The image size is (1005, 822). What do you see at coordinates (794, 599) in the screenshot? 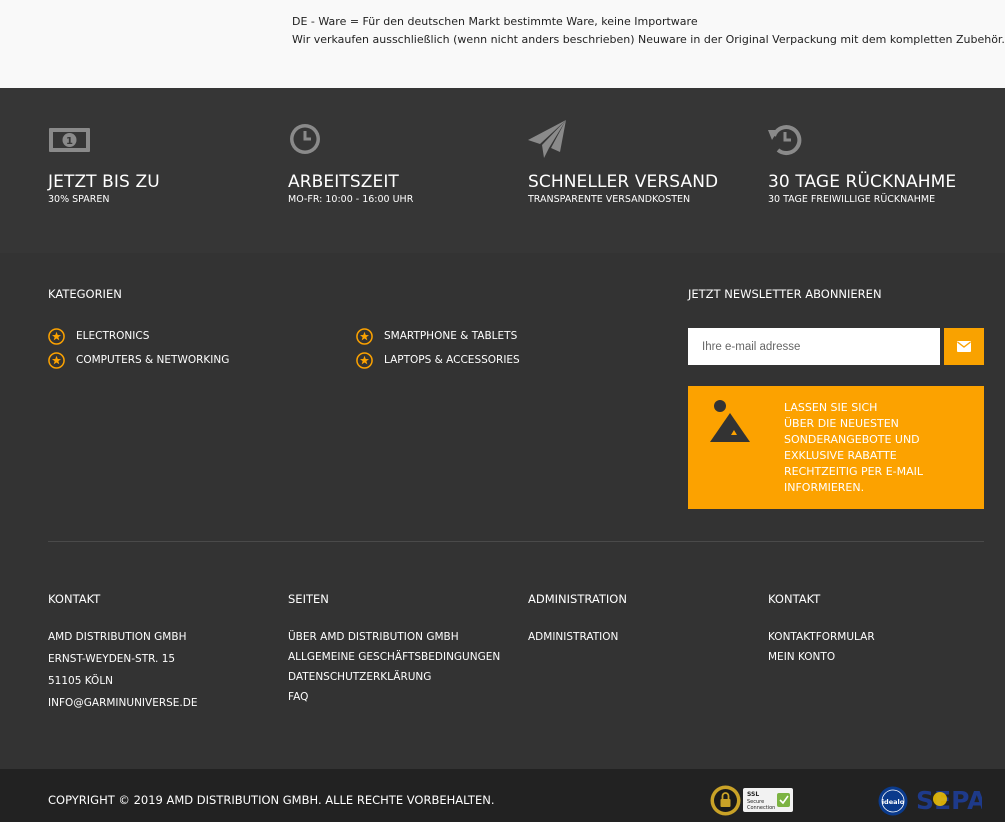
I see `contact2-heading: KONTAKT` at bounding box center [794, 599].